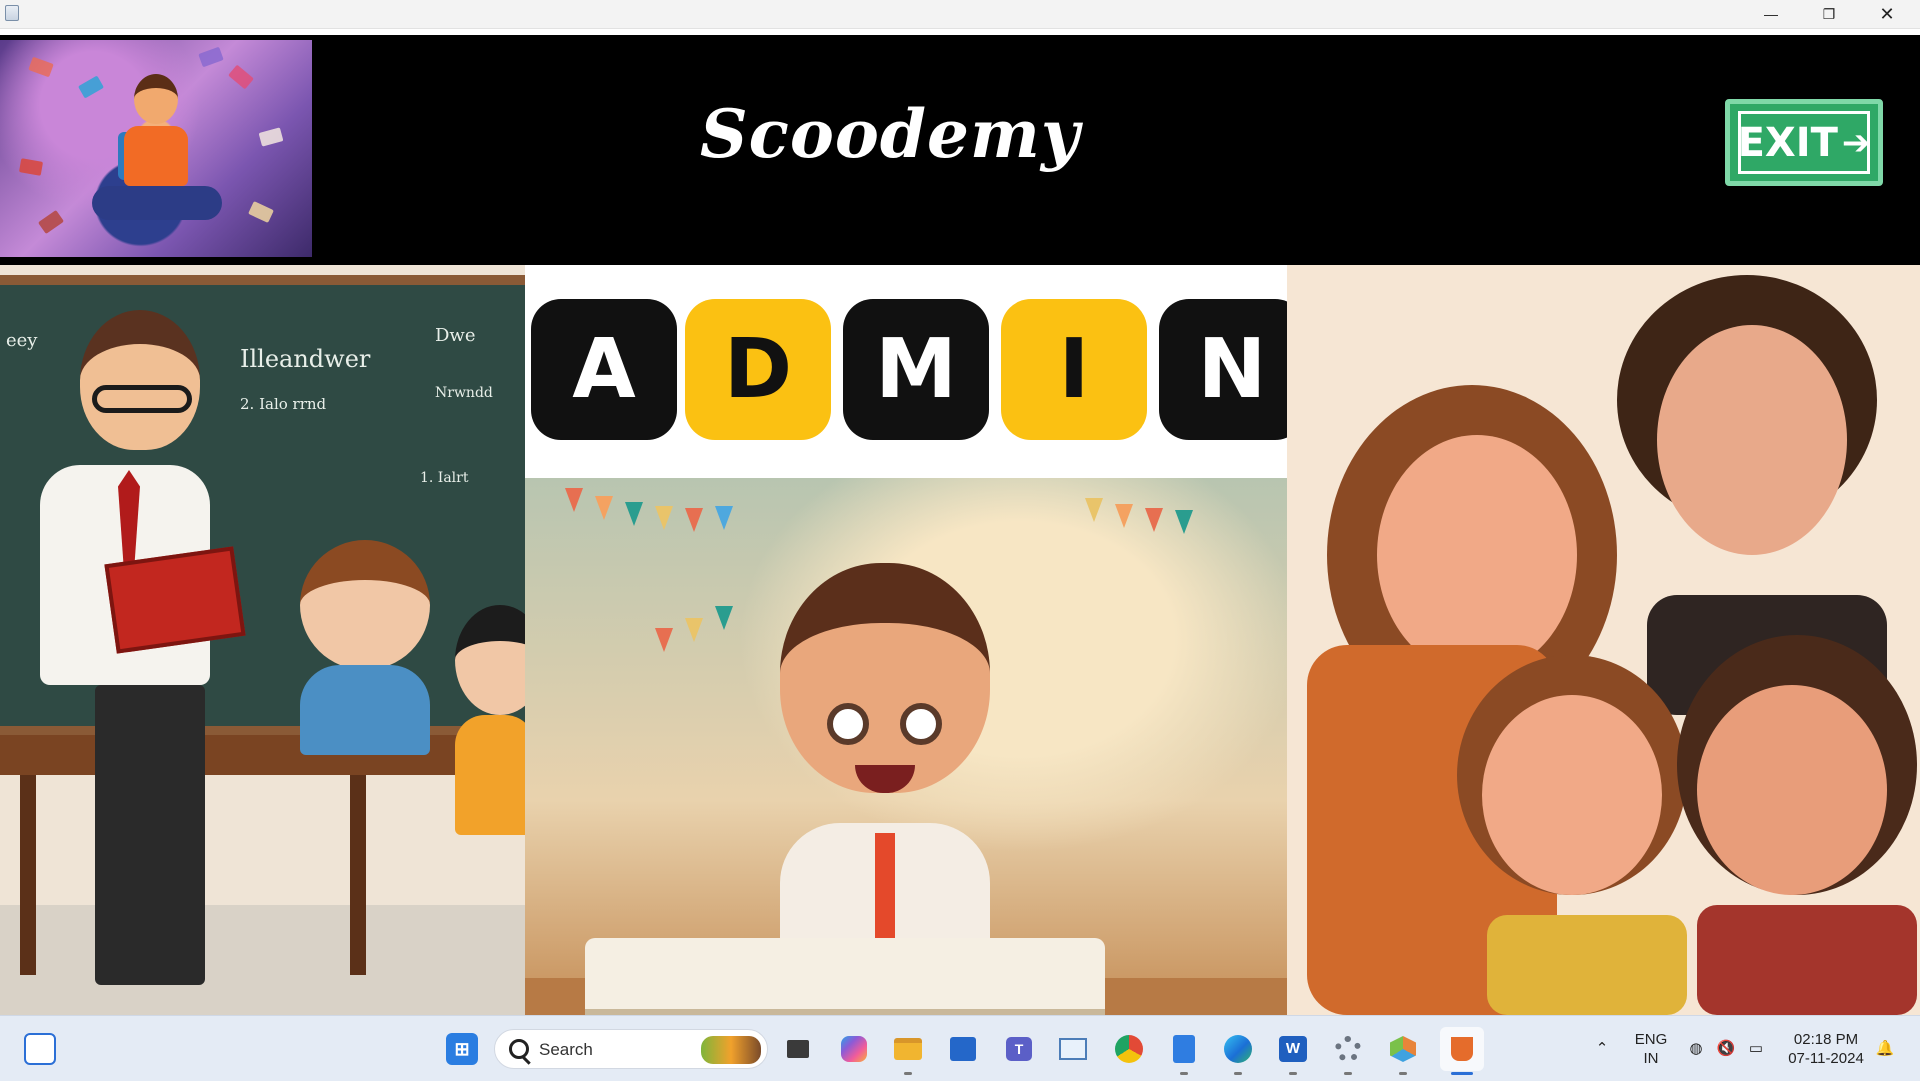  I want to click on chalk-text: Nrwndd, so click(464, 393).